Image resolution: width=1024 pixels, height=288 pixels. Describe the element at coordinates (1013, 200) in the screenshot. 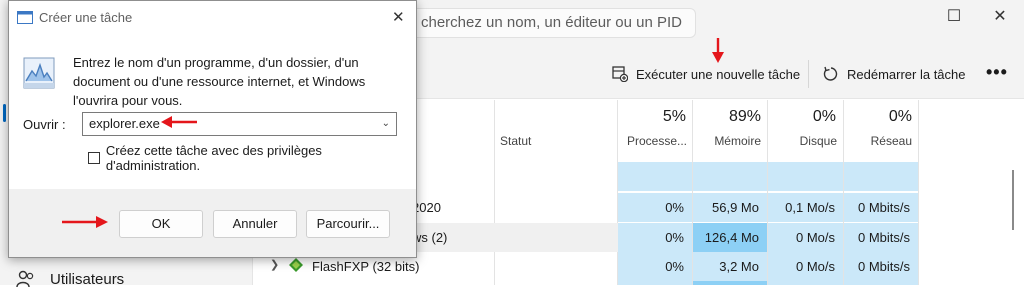

I see `scrollbar` at that location.